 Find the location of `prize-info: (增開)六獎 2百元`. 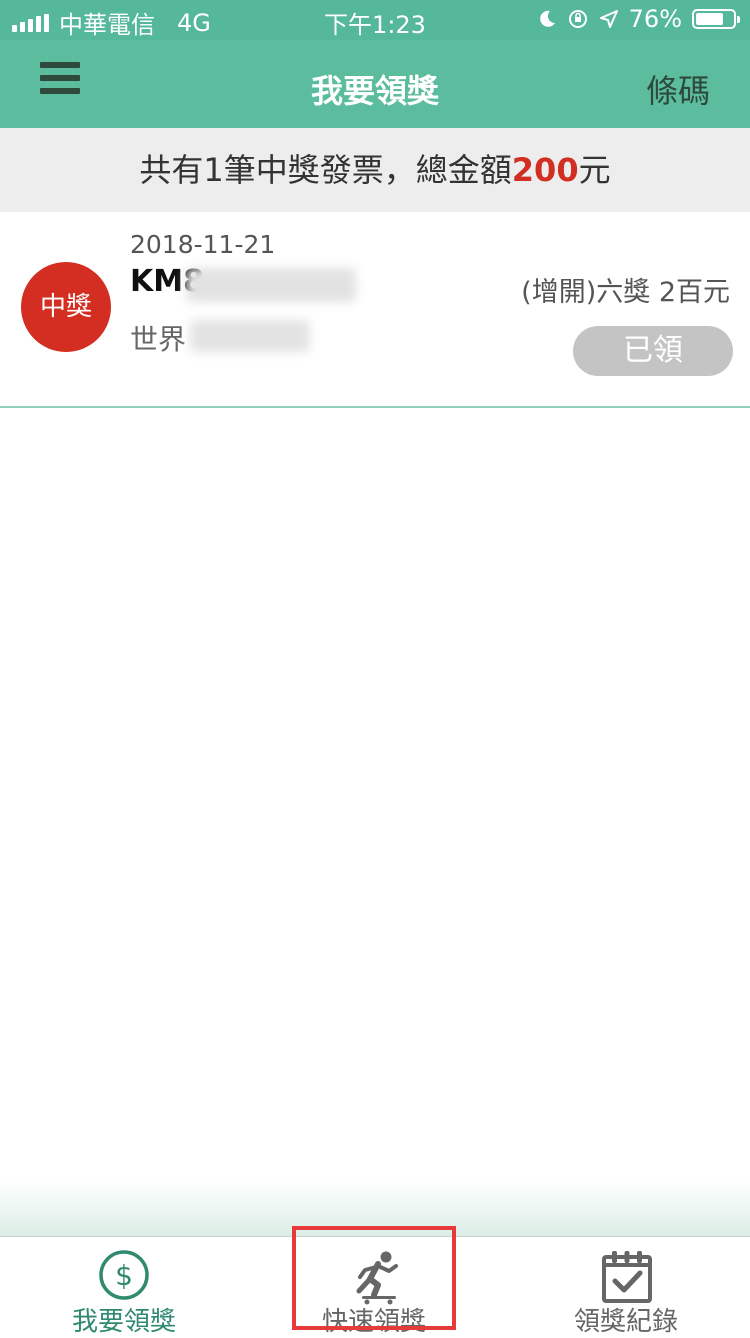

prize-info: (增開)六獎 2百元 is located at coordinates (625, 292).